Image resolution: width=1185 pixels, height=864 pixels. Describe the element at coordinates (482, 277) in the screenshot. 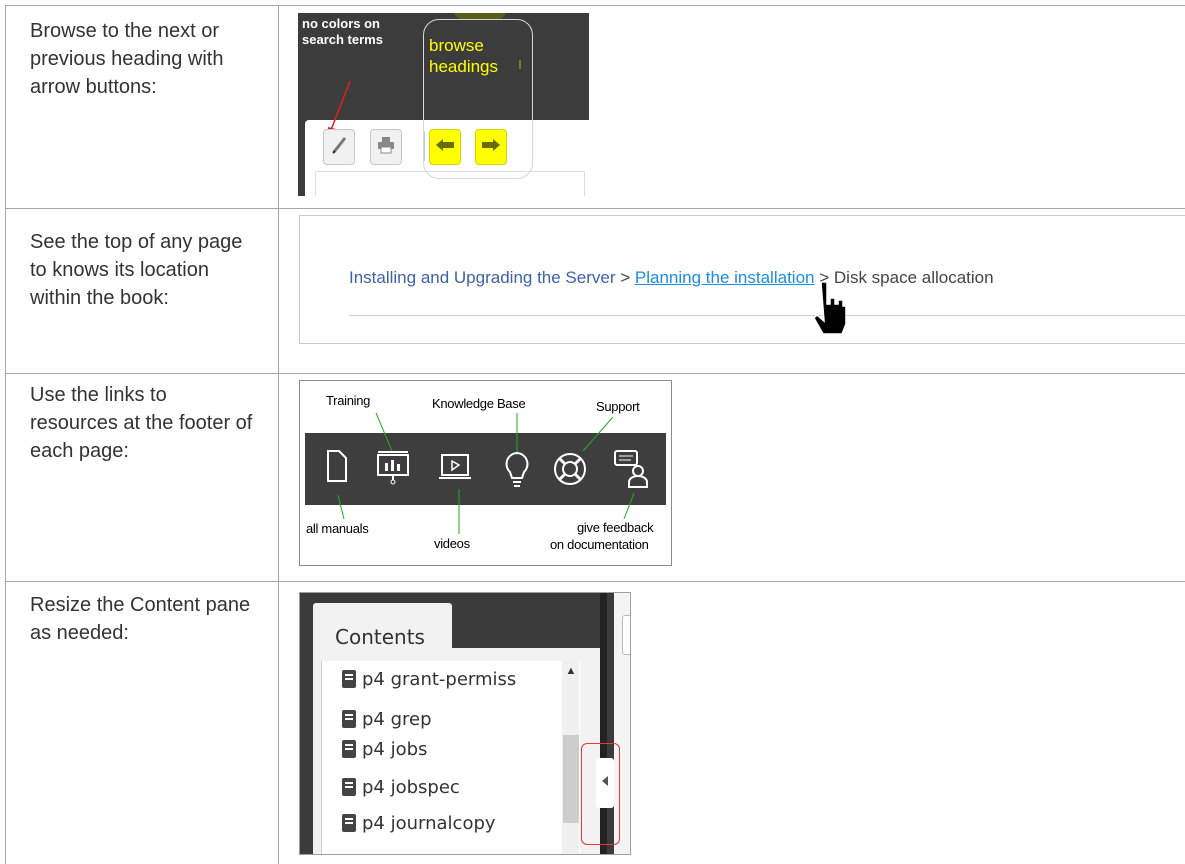

I see `breadcrumb-link-installing: Installing and Upgrading the Server` at that location.